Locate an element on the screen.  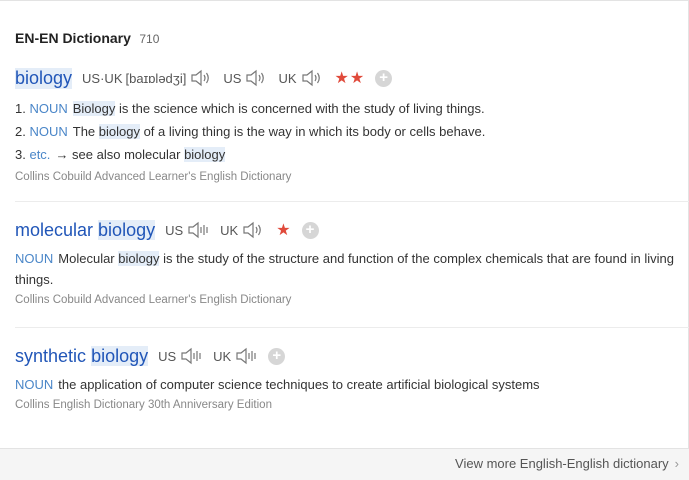
dictionary-title: EN-EN Dictionary is located at coordinates (73, 38).